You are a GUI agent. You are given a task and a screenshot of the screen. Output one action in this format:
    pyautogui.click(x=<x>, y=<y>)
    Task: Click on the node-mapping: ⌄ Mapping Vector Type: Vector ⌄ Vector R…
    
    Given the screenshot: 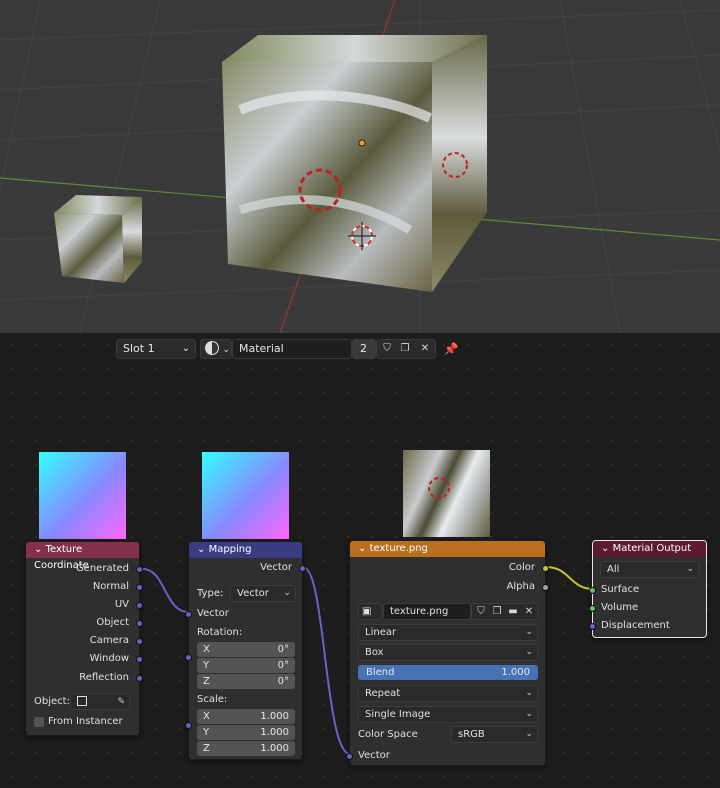 What is the action you would take?
    pyautogui.click(x=245, y=650)
    